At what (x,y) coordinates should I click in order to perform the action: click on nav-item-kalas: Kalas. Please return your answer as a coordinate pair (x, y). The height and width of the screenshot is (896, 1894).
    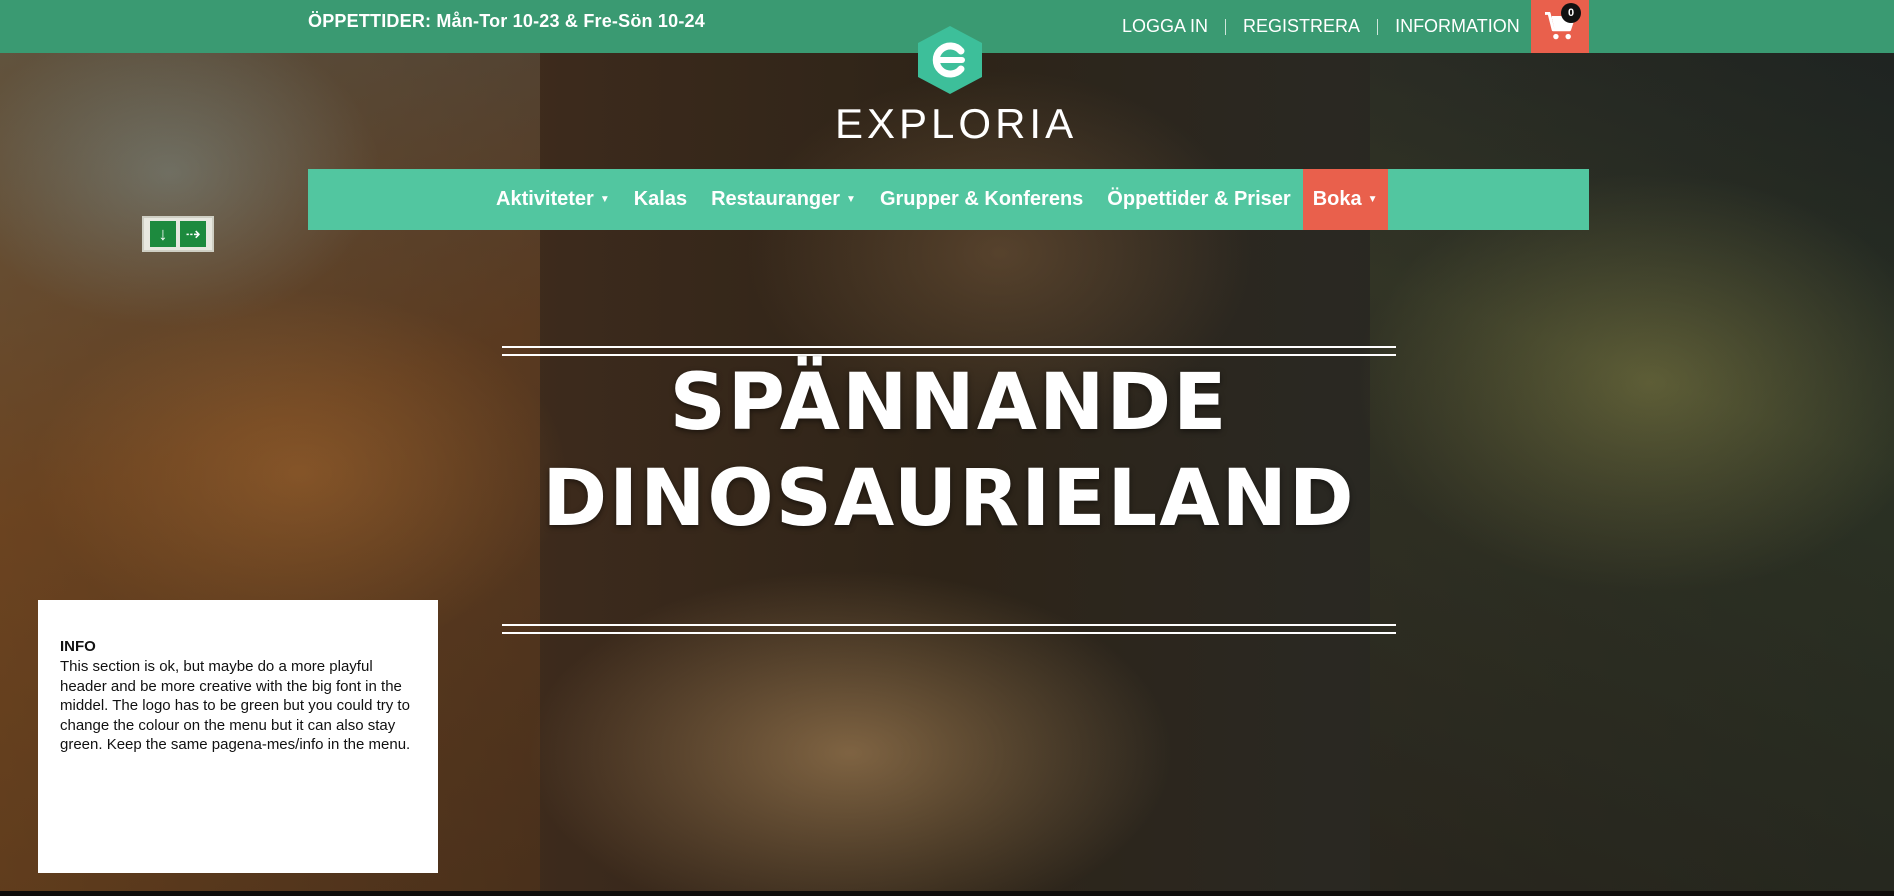
    Looking at the image, I should click on (660, 199).